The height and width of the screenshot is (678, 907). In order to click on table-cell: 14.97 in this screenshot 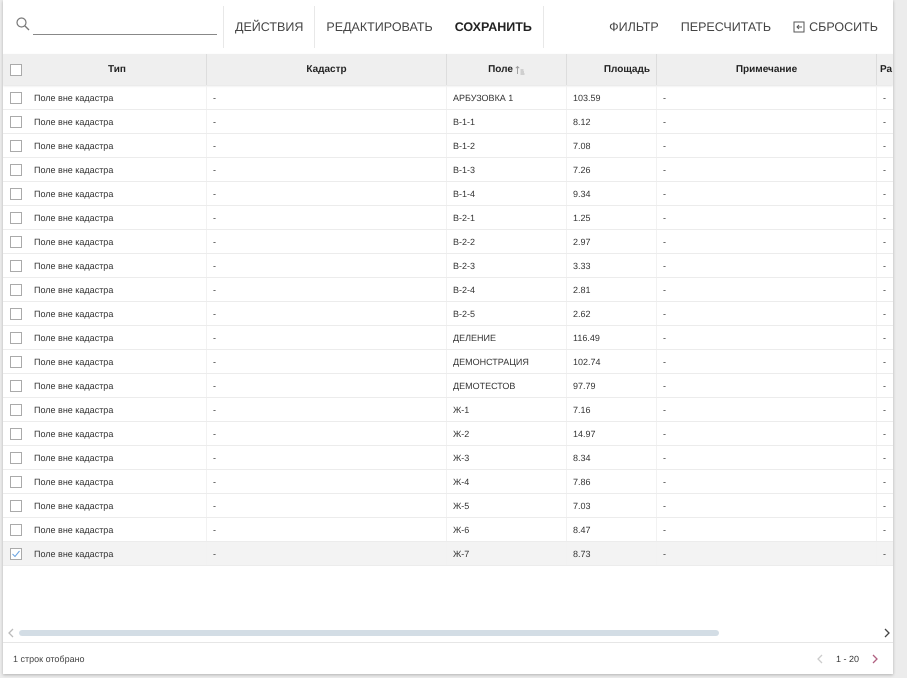, I will do `click(612, 433)`.